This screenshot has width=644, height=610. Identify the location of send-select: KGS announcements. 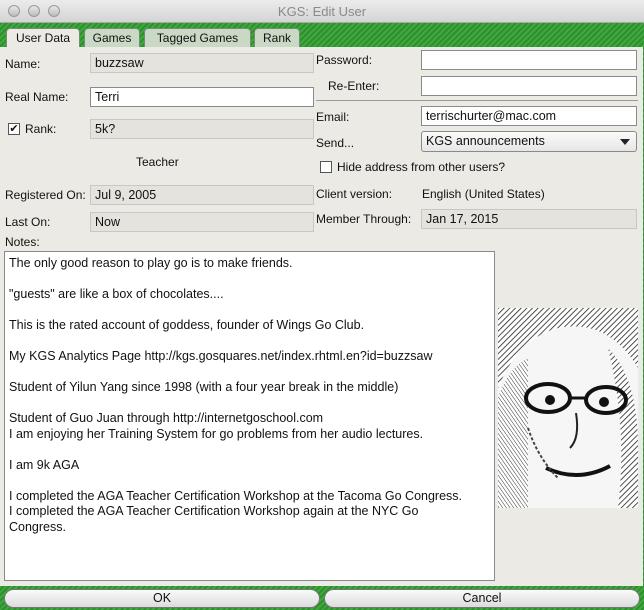
(529, 141).